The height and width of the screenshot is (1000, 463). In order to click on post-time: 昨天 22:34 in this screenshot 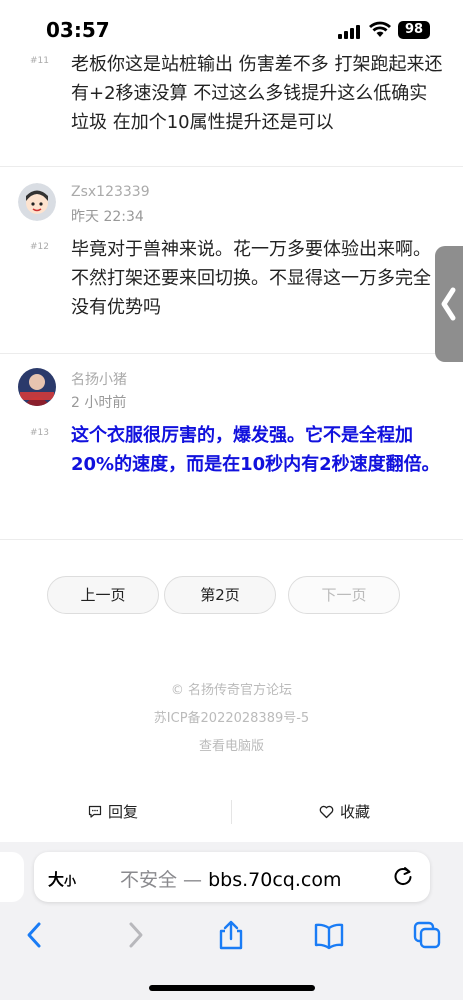, I will do `click(107, 217)`.